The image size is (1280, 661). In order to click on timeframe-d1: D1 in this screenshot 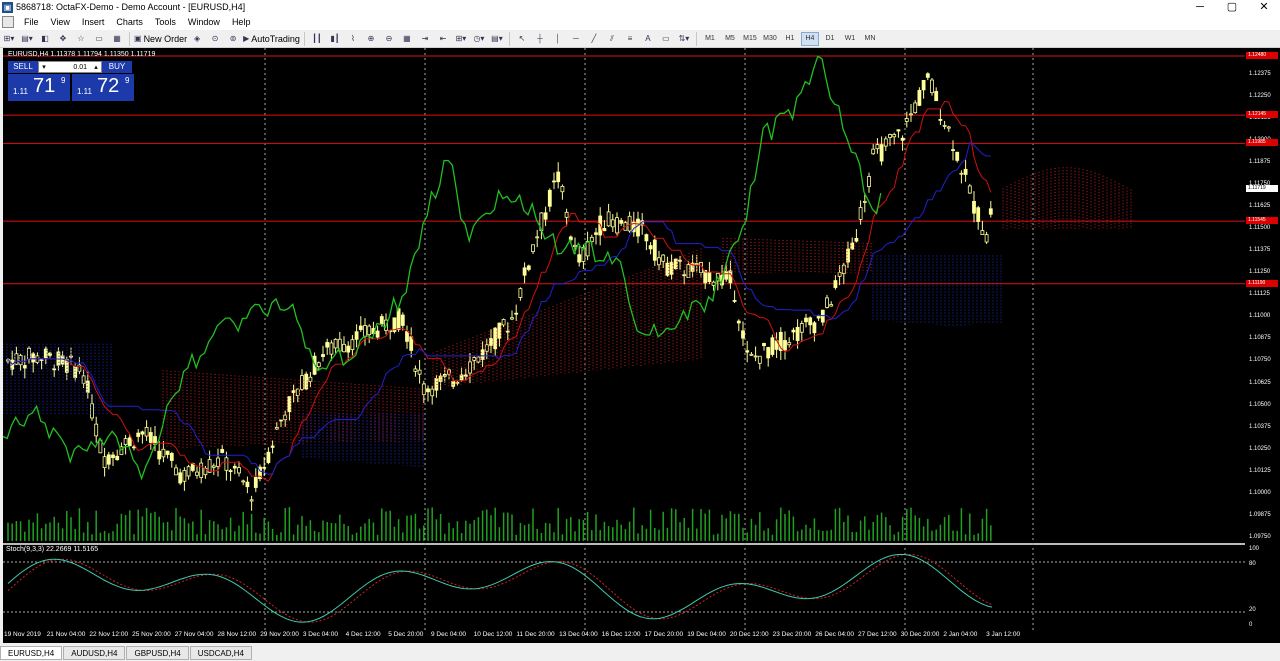, I will do `click(830, 39)`.